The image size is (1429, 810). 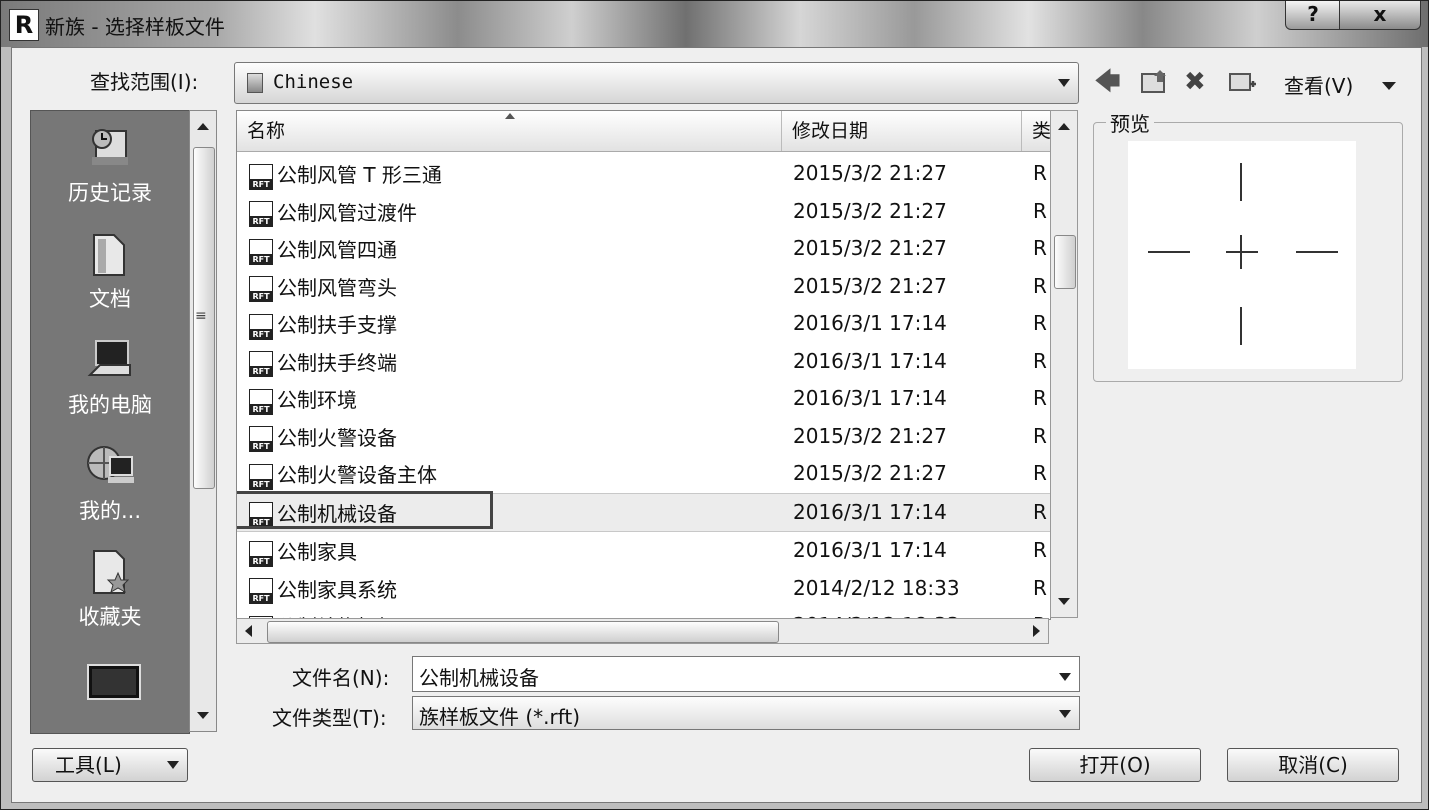 What do you see at coordinates (110, 686) in the screenshot?
I see `place-desktop` at bounding box center [110, 686].